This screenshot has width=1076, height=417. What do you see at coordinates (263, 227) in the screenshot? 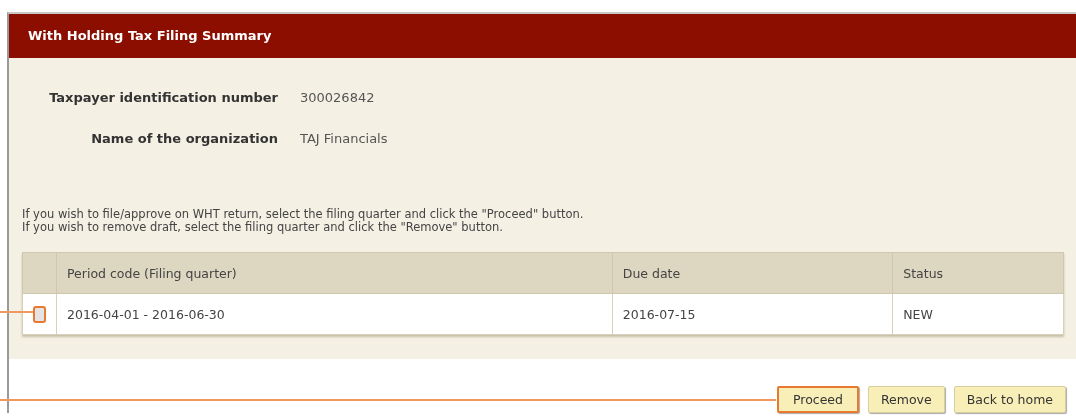
I see `instruction-text: If you wish to remove draft, select the filing quarter and click the "Remove" button.` at bounding box center [263, 227].